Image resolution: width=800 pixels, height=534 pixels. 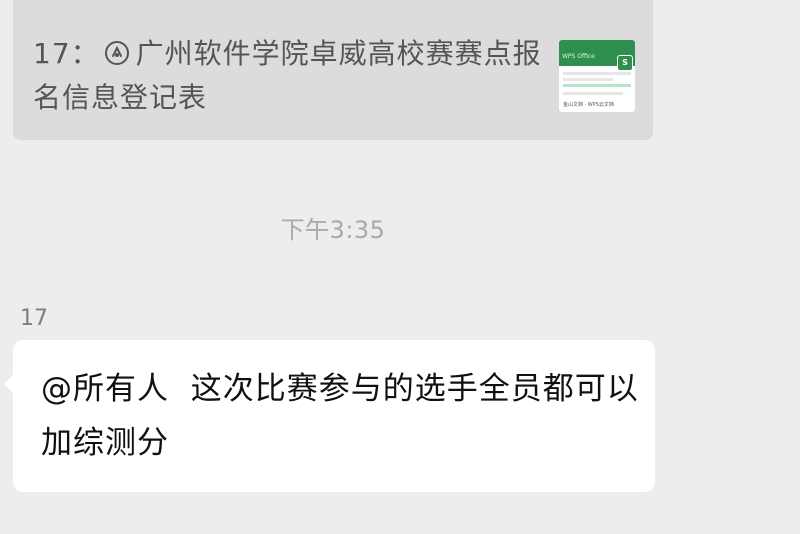 I want to click on wps-sheet-icon: S, so click(x=625, y=63).